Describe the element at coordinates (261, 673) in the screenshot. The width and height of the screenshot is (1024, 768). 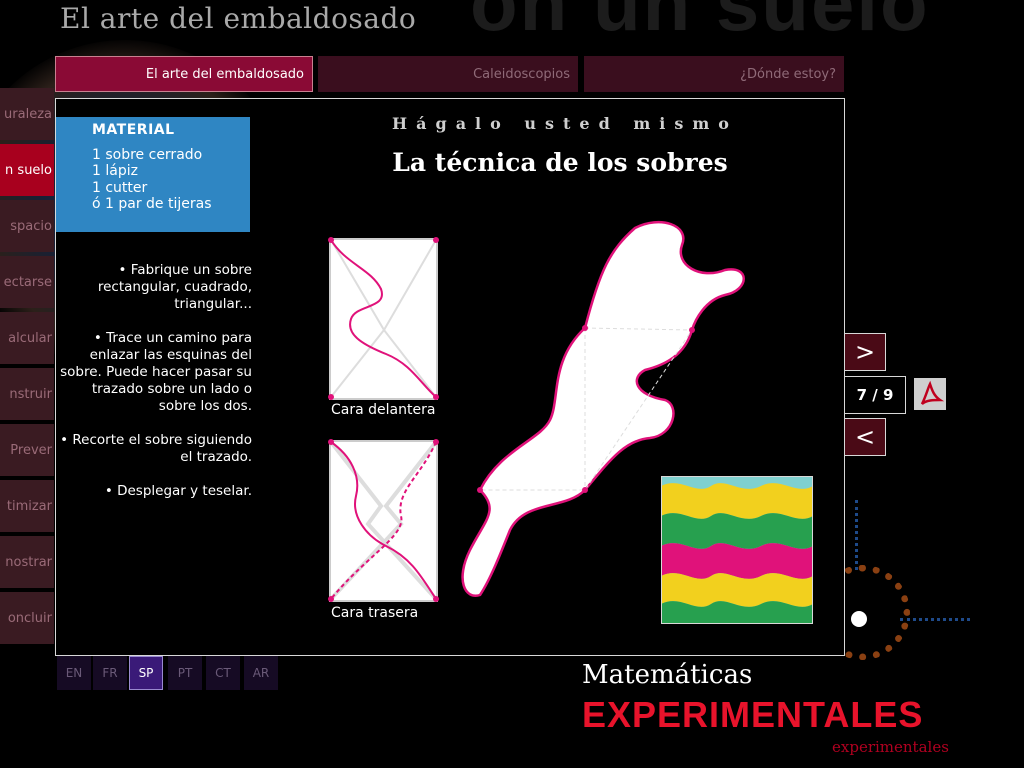
I see `language-ar: AR` at that location.